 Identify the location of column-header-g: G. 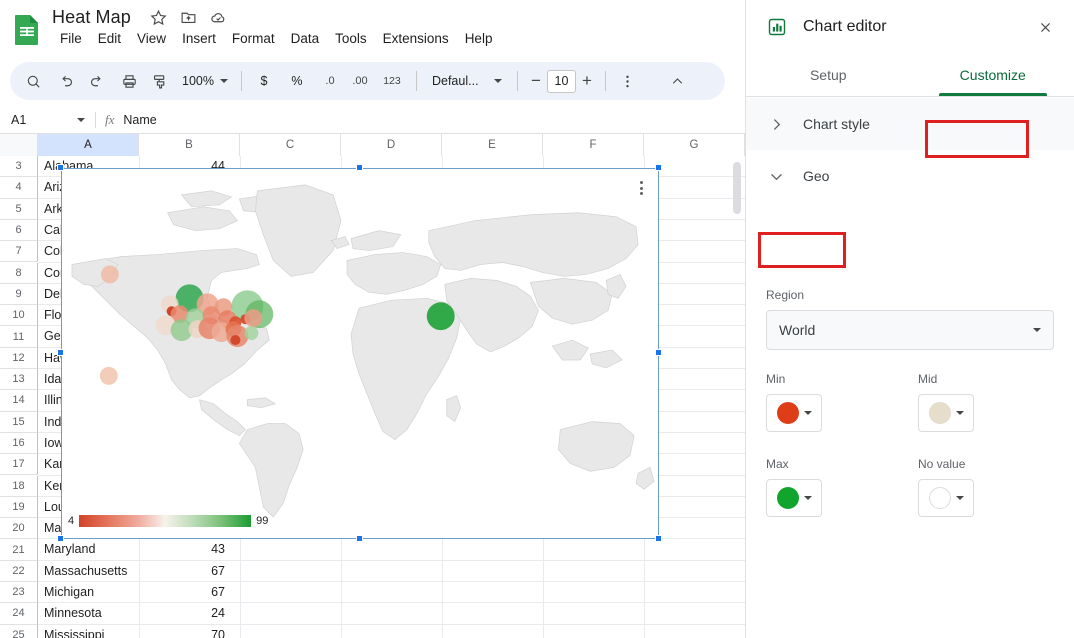
(694, 145).